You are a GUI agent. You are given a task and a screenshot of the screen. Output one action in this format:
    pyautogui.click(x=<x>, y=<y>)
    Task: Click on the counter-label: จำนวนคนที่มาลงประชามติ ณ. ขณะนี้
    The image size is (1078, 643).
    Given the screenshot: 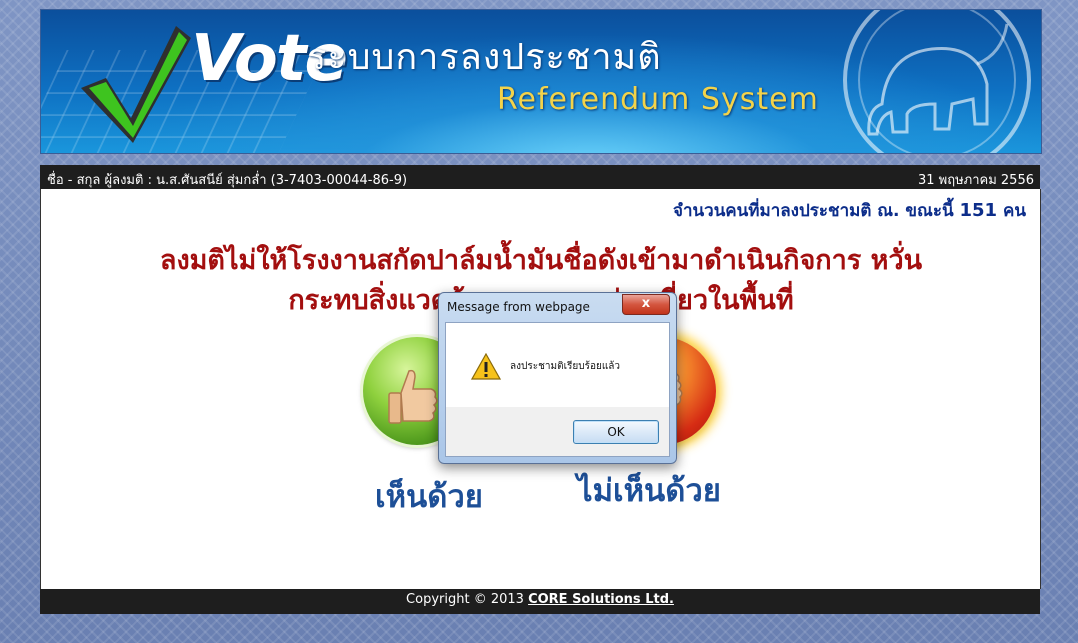 What is the action you would take?
    pyautogui.click(x=813, y=211)
    